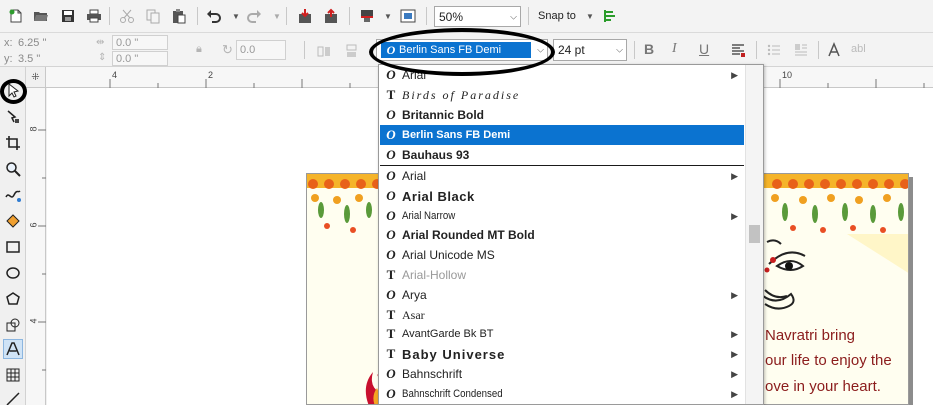  What do you see at coordinates (436, 155) in the screenshot?
I see `font-name: Bauhaus 93` at bounding box center [436, 155].